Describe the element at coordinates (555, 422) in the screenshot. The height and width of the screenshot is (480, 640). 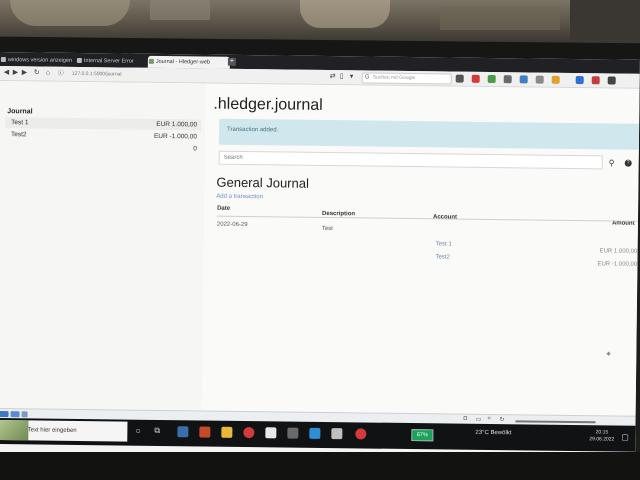
I see `zoom-slider` at that location.